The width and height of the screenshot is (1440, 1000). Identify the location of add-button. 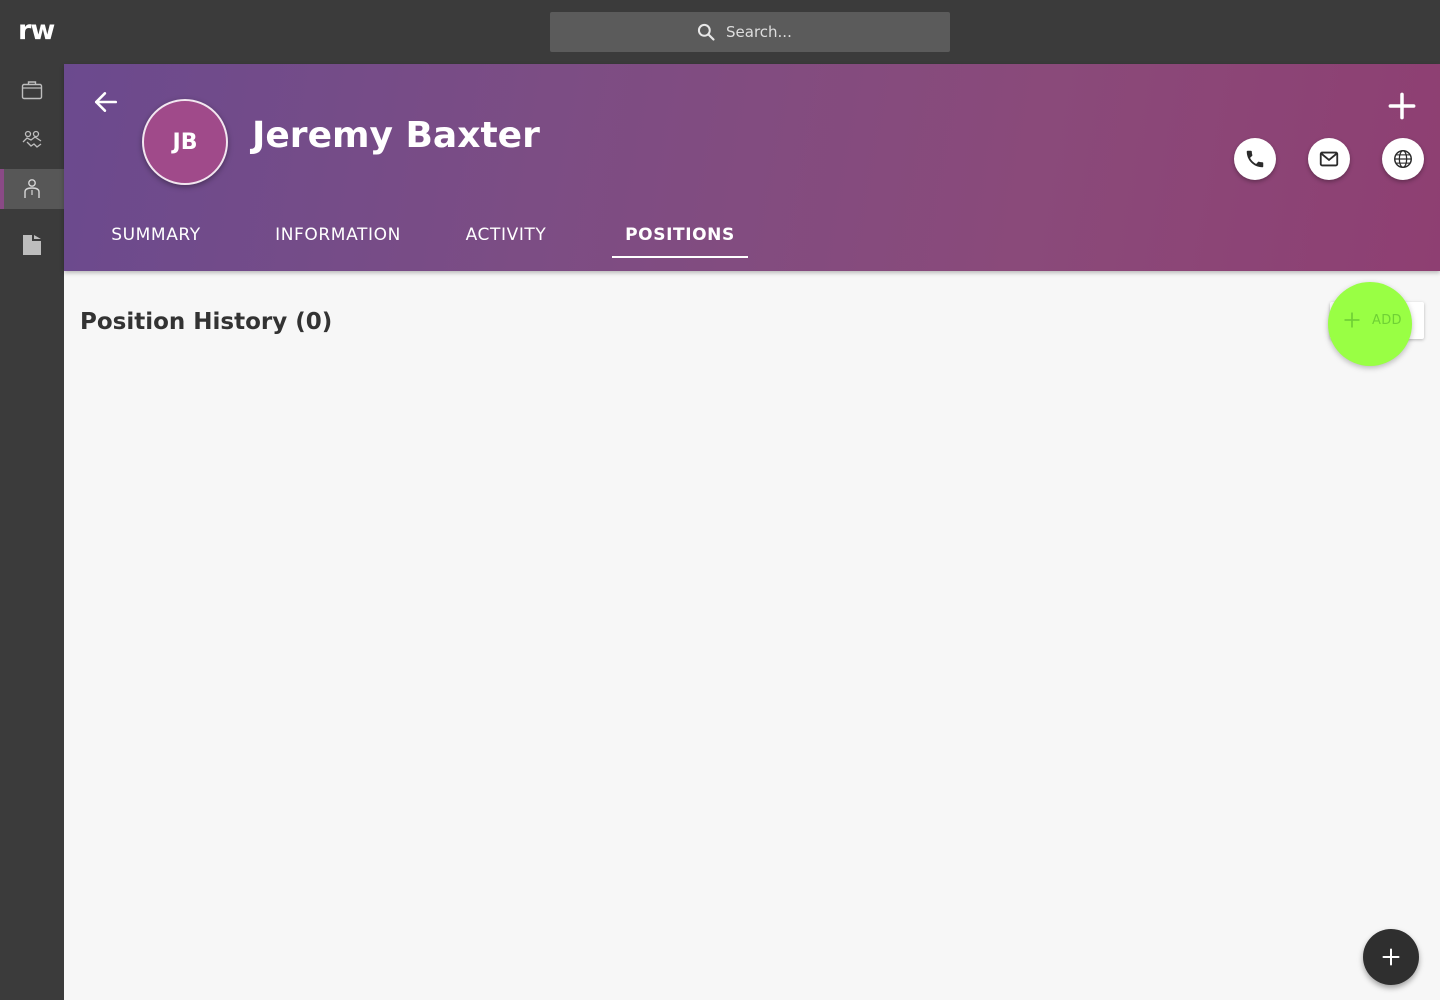
(1402, 106).